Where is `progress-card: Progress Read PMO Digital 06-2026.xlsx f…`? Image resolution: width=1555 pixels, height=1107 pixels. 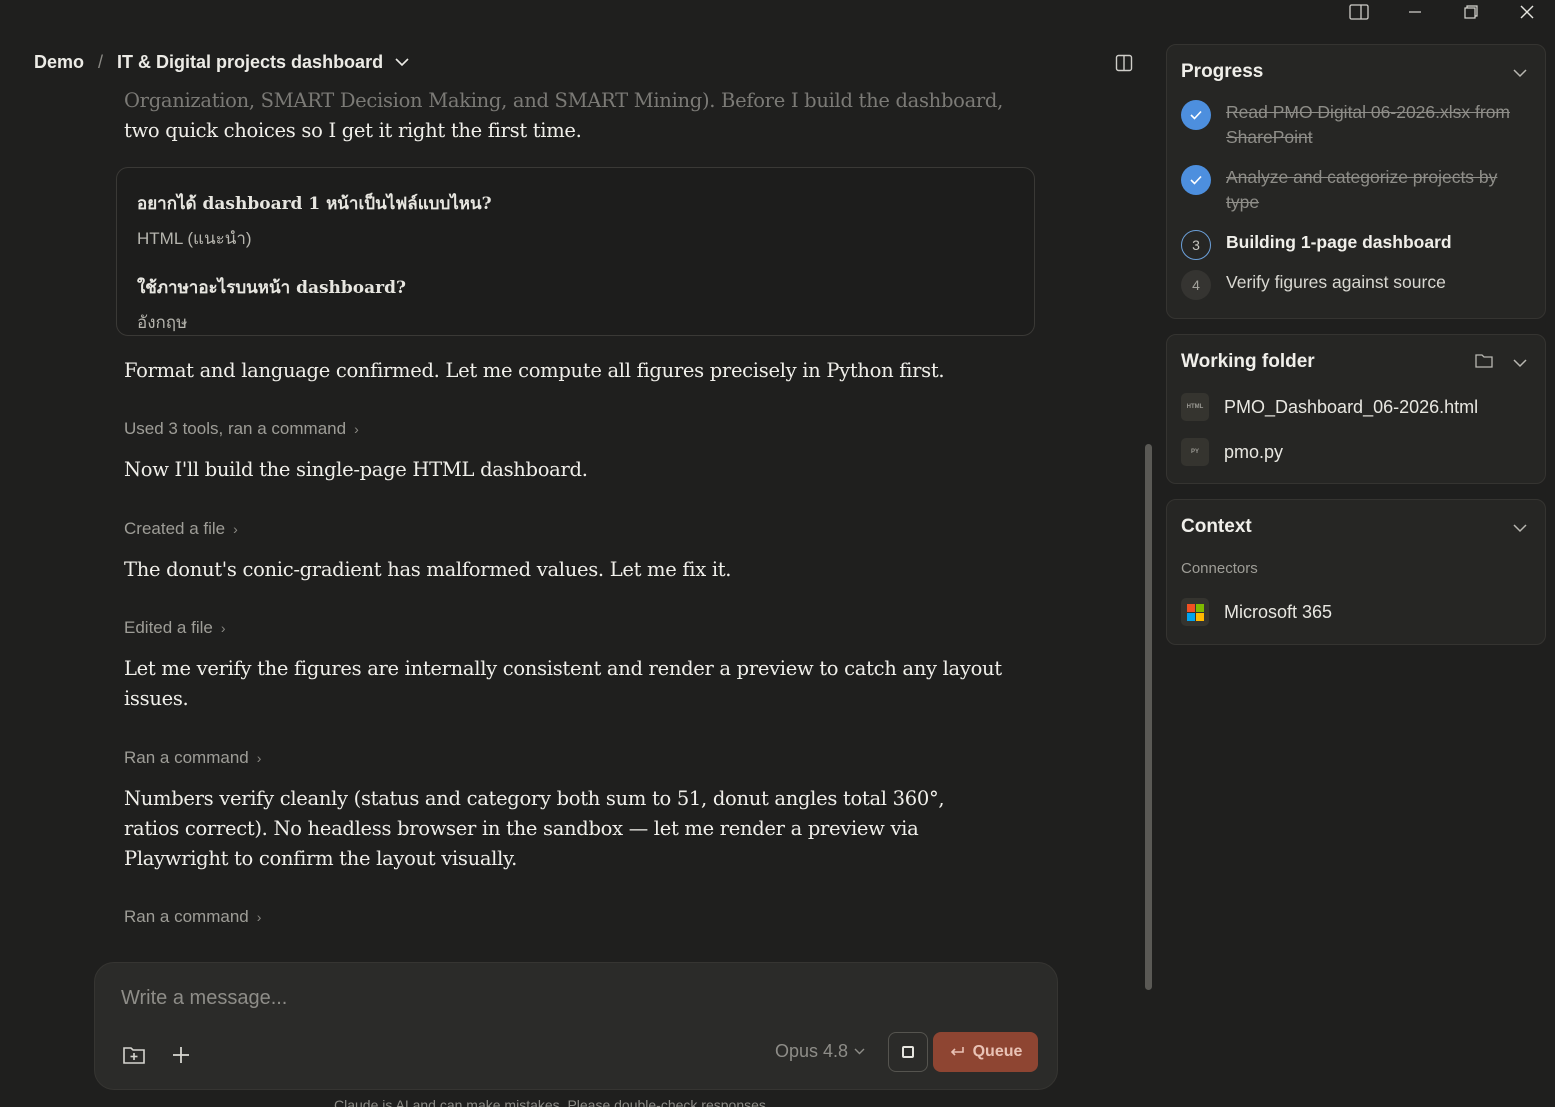
progress-card: Progress Read PMO Digital 06-2026.xlsx f… is located at coordinates (1356, 181).